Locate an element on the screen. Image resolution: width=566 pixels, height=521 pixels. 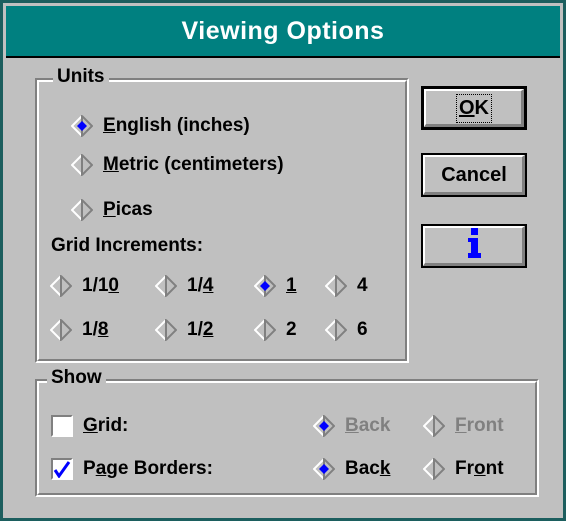
dialog-title: Viewing Options is located at coordinates (283, 32).